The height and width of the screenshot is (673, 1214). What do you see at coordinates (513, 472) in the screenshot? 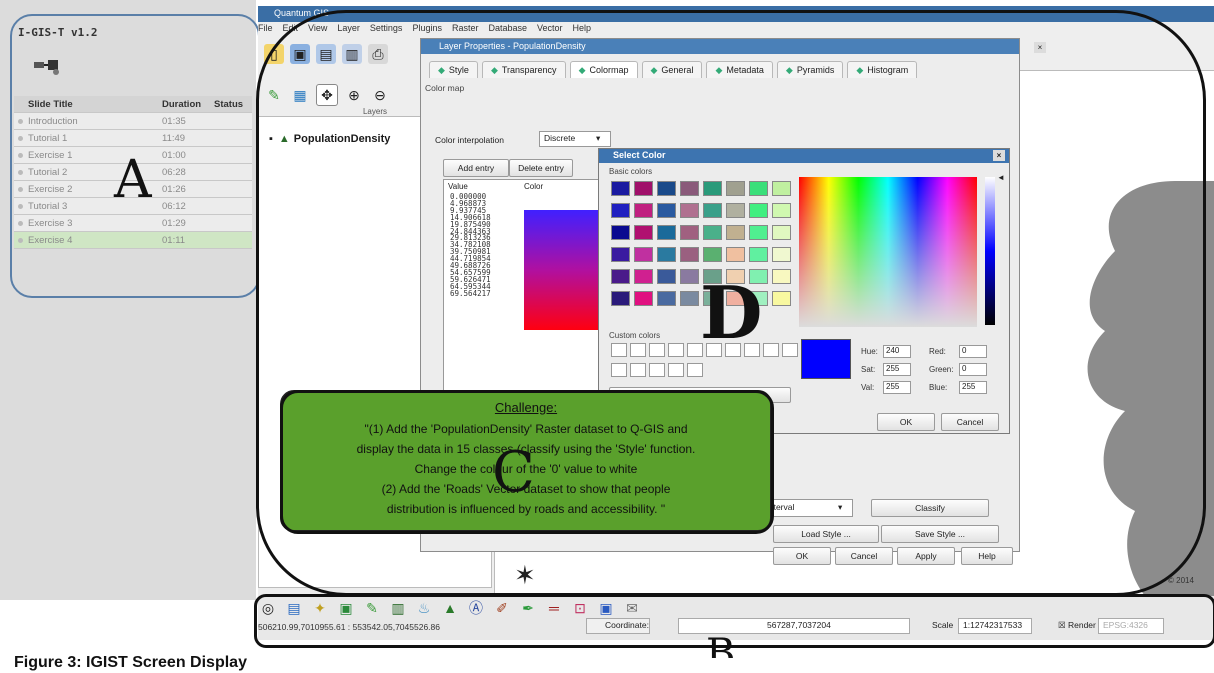
I see `annotation-label-c: C` at bounding box center [513, 472].